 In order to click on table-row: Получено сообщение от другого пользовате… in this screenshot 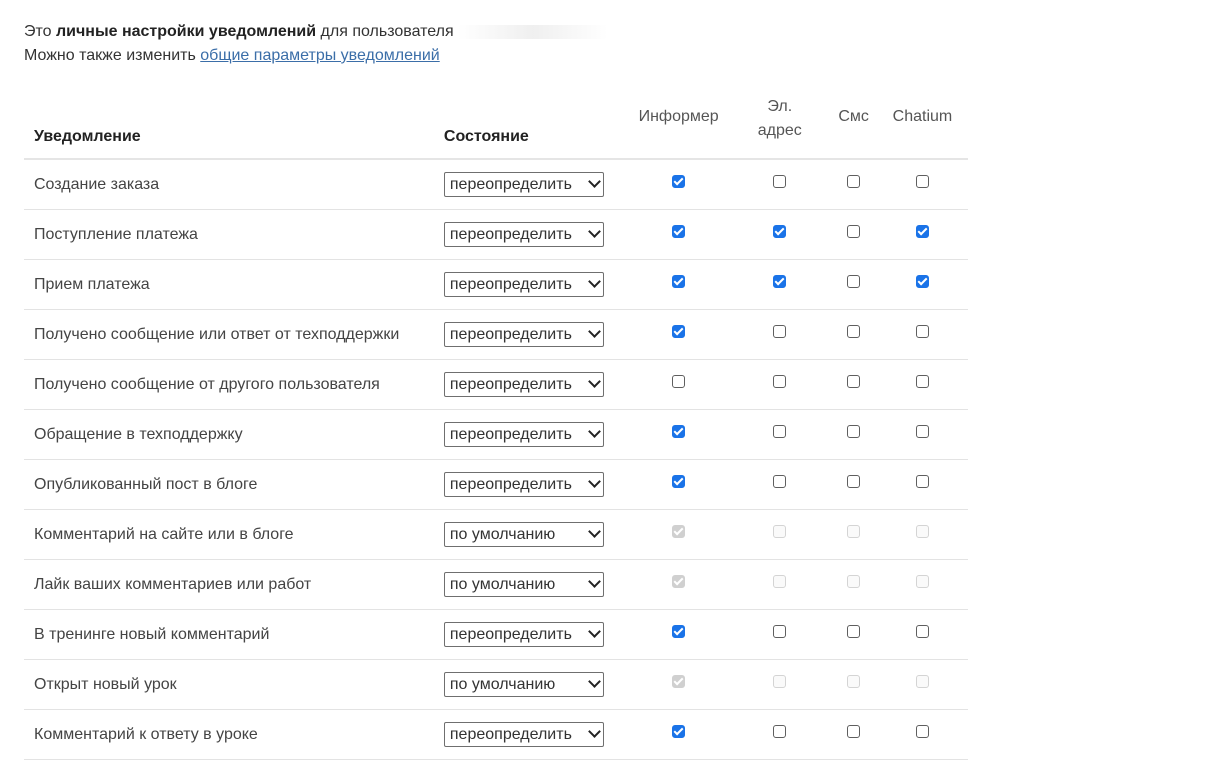, I will do `click(496, 384)`.